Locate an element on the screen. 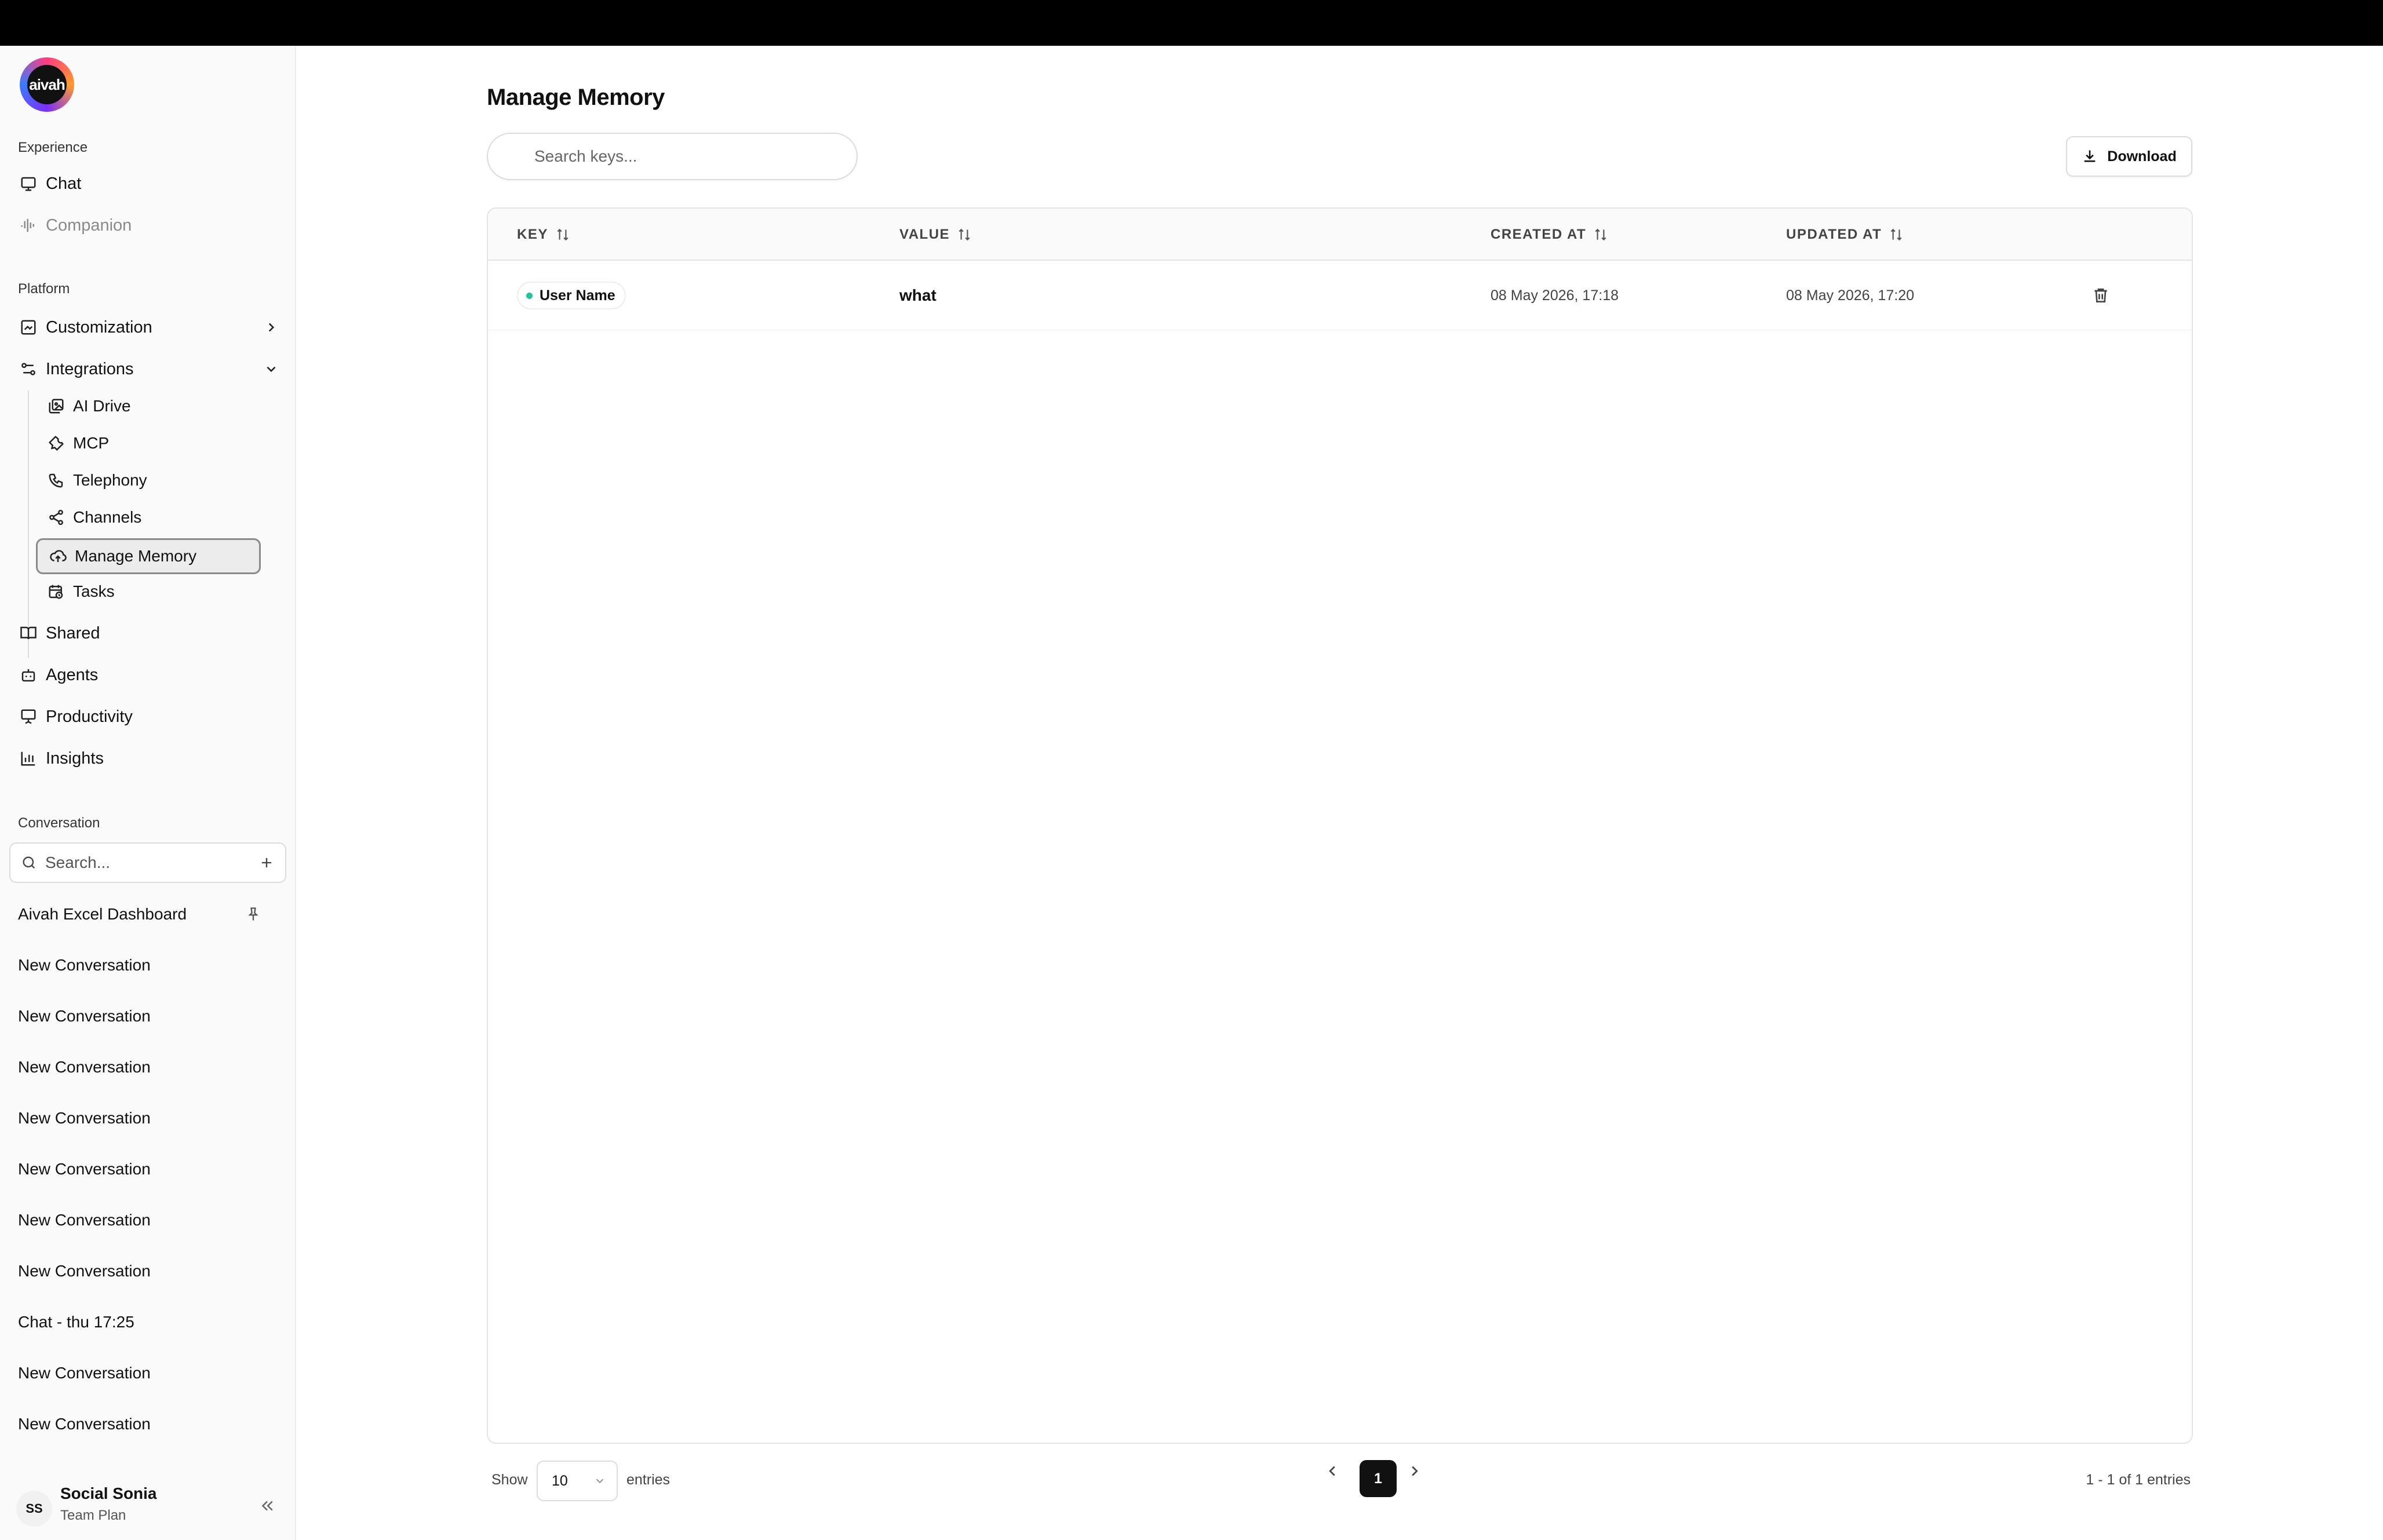 The height and width of the screenshot is (1540, 2383). sidebar-item-mcp: MCP is located at coordinates (154, 443).